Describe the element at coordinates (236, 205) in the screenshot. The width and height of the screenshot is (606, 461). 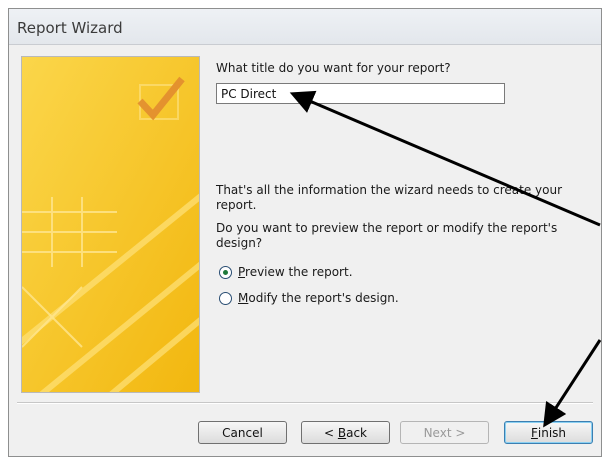
I see `info-line-2: report.` at that location.